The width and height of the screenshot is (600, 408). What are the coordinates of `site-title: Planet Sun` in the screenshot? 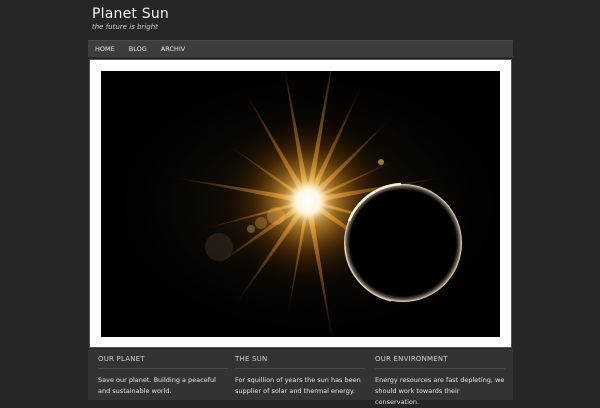 It's located at (130, 14).